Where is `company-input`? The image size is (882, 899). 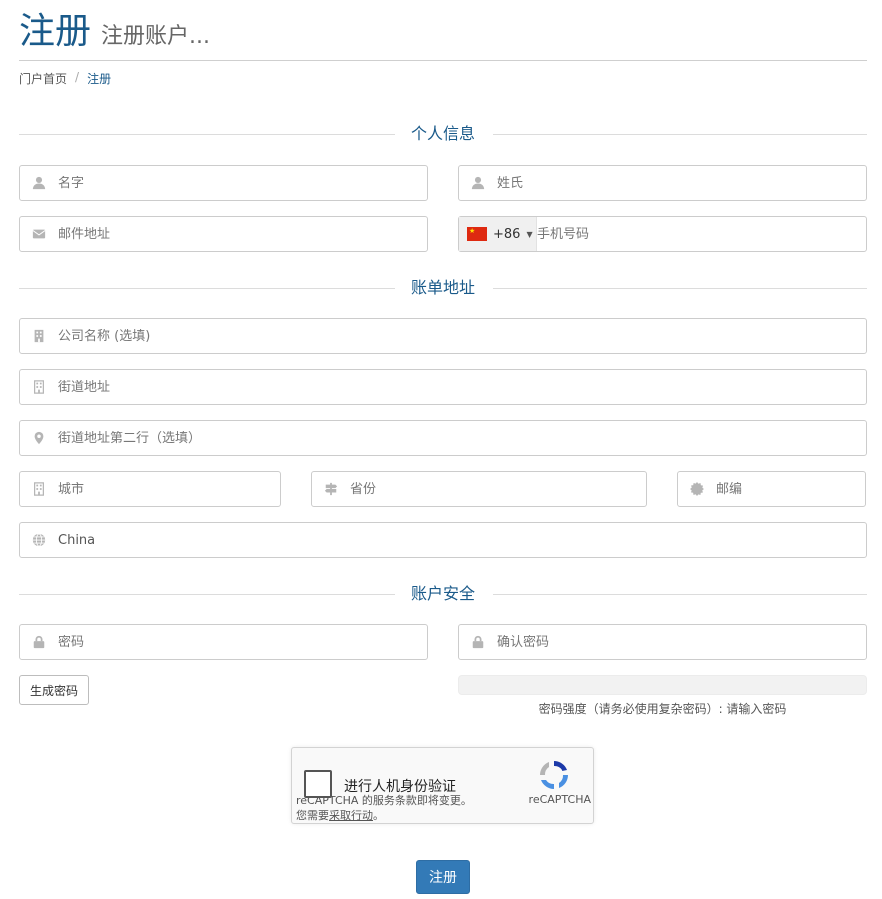 company-input is located at coordinates (462, 336).